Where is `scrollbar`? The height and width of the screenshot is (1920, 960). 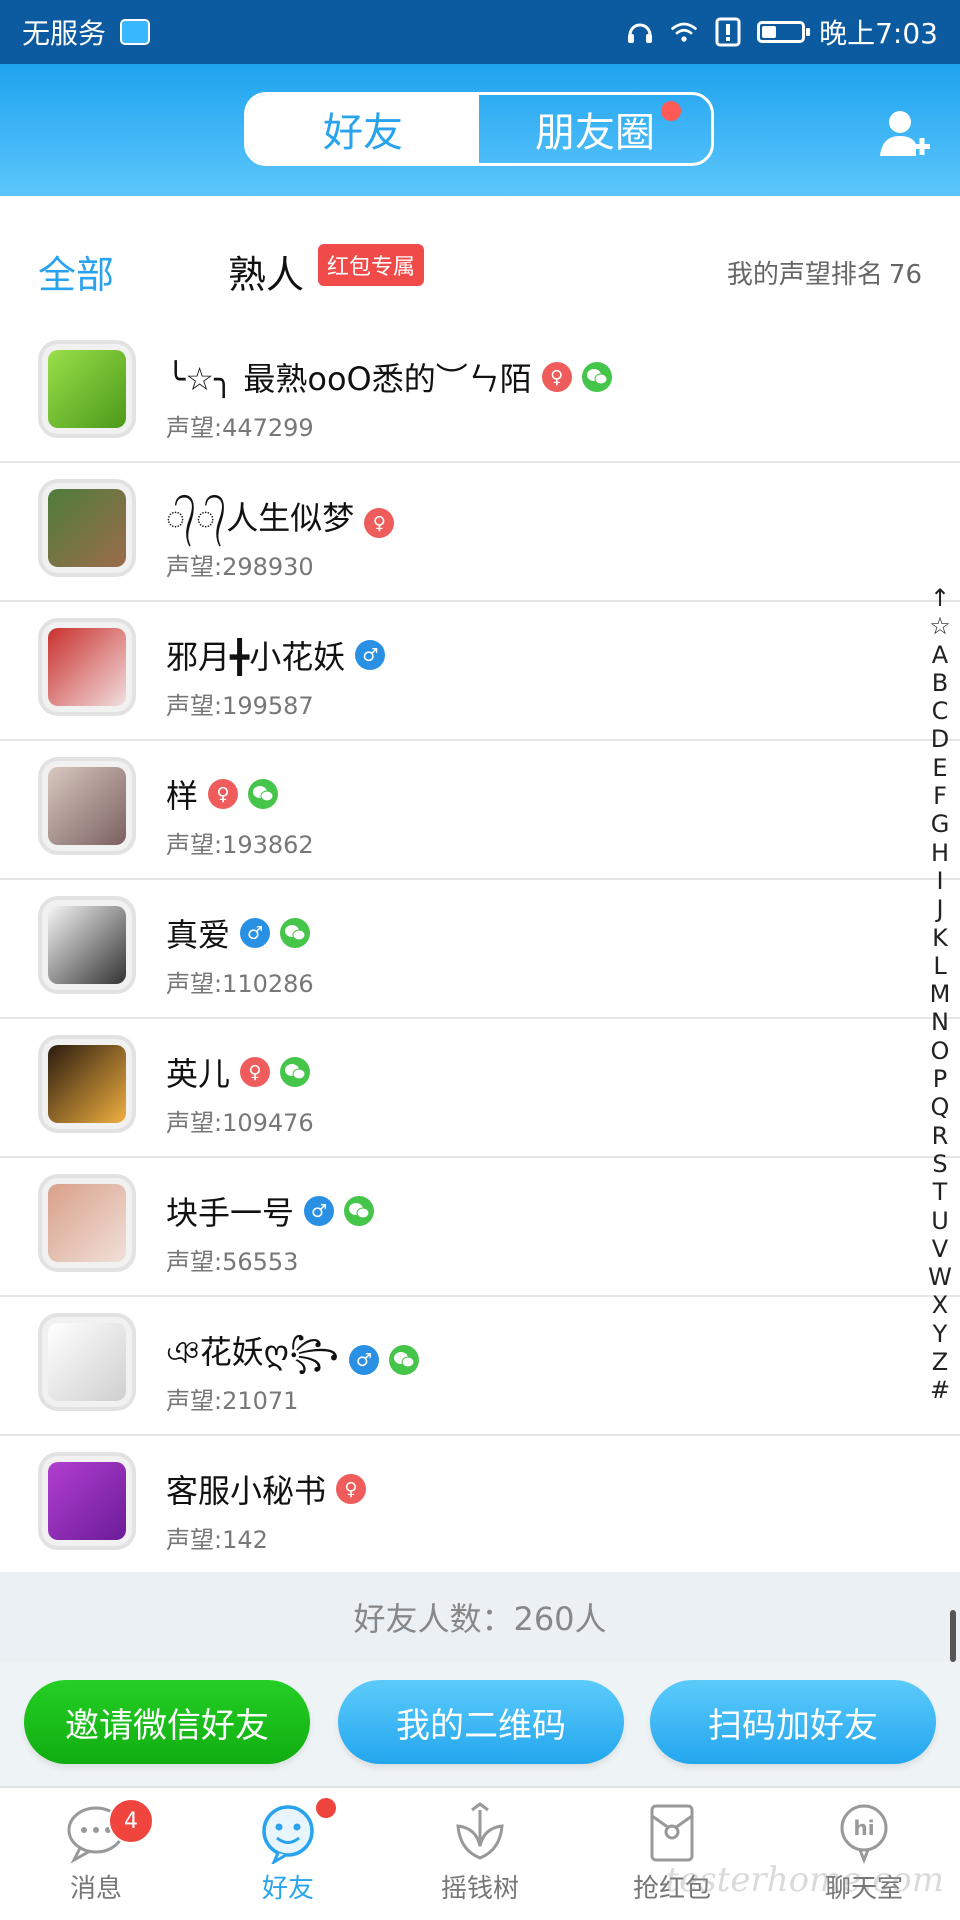 scrollbar is located at coordinates (953, 1636).